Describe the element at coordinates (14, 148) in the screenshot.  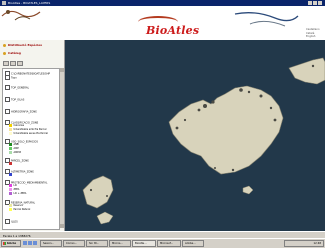
I see `legend-entry: ARIP` at that location.